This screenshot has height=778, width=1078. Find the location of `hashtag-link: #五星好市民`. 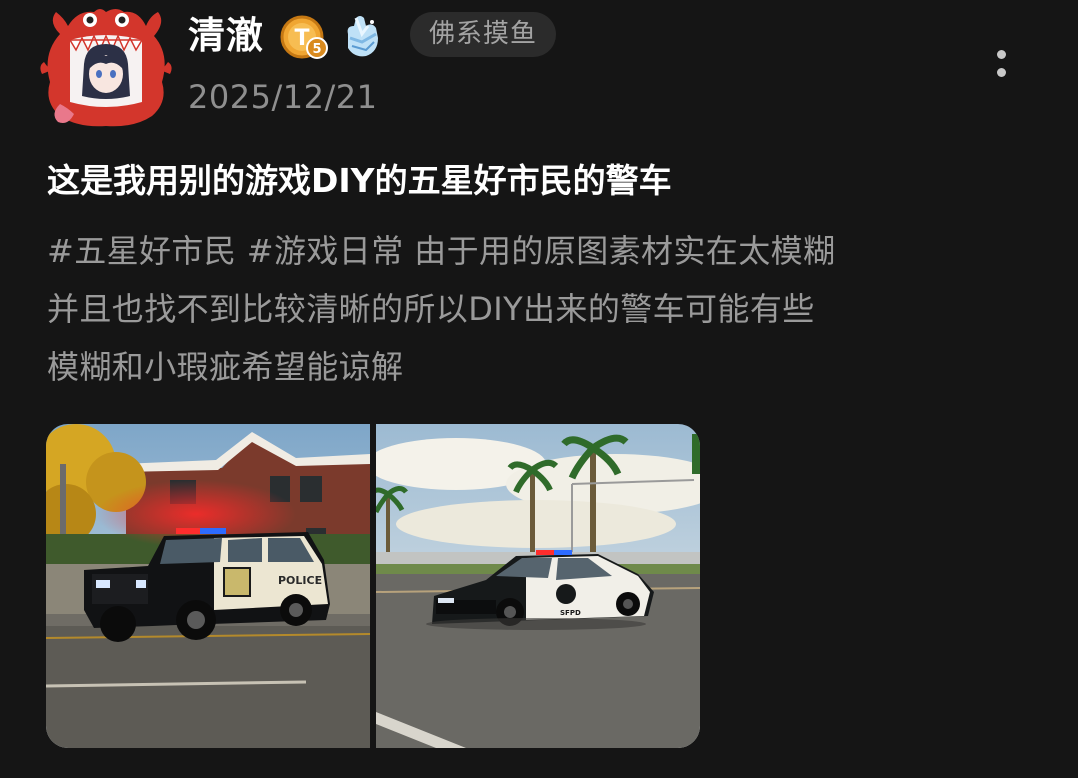

hashtag-link: #五星好市民 is located at coordinates (141, 251).